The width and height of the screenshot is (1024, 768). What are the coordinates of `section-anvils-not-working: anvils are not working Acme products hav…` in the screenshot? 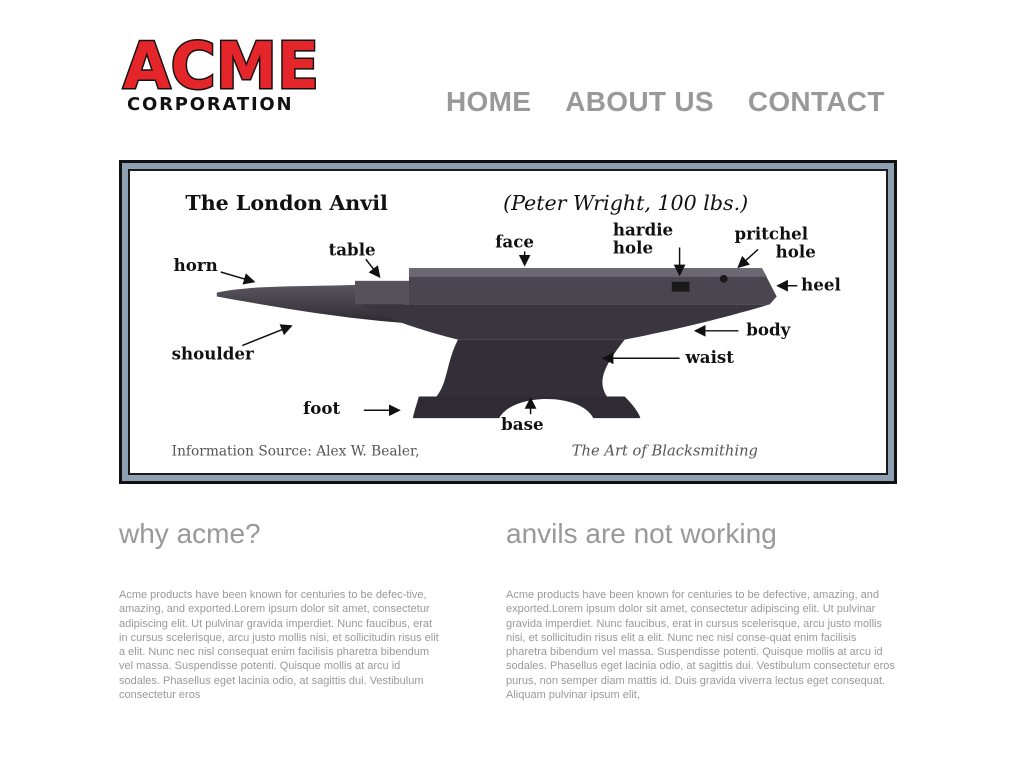 It's located at (701, 610).